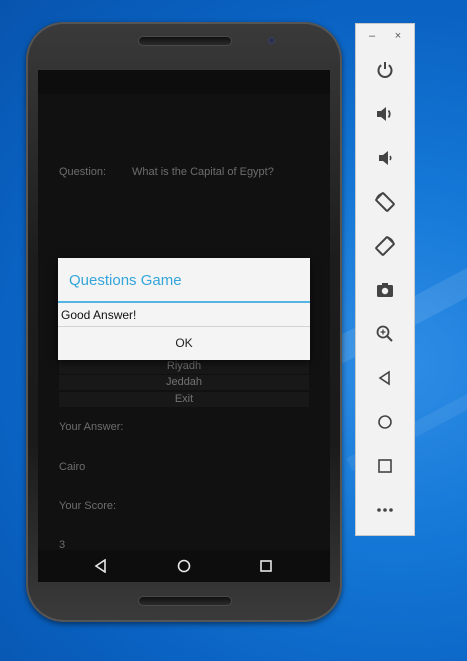 Image resolution: width=467 pixels, height=661 pixels. What do you see at coordinates (185, 41) in the screenshot?
I see `top-speaker` at bounding box center [185, 41].